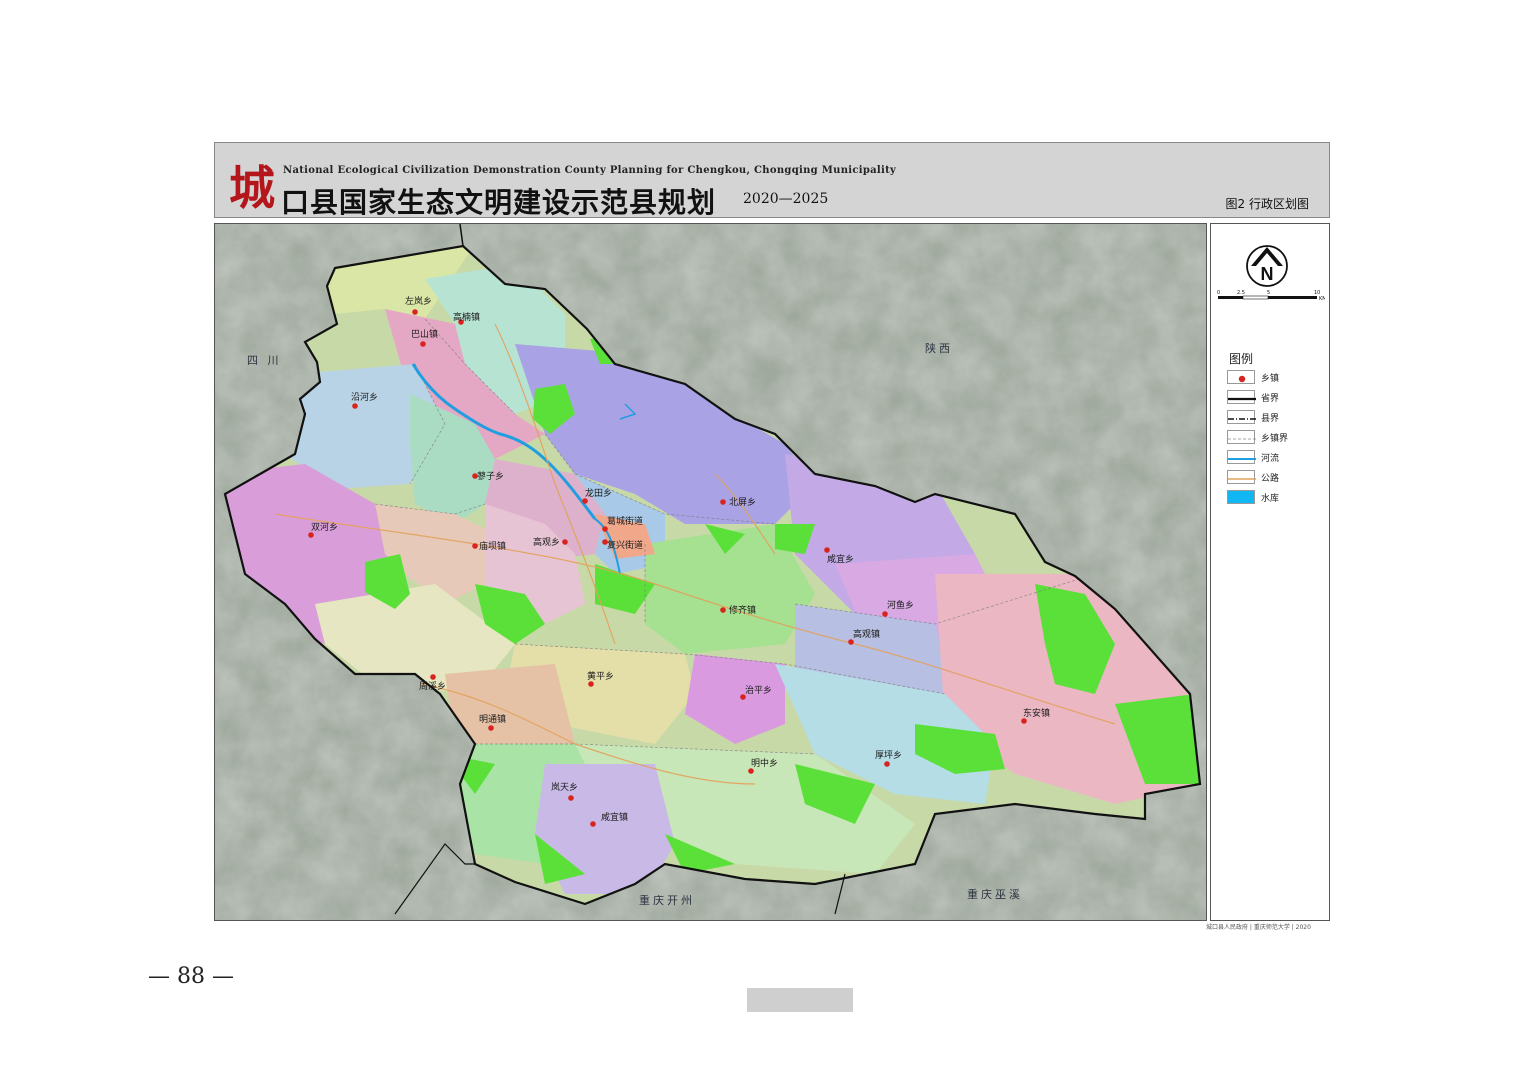 This screenshot has width=1520, height=1074. Describe the element at coordinates (1267, 204) in the screenshot. I see `figure-label: 图2 行政区划图` at that location.